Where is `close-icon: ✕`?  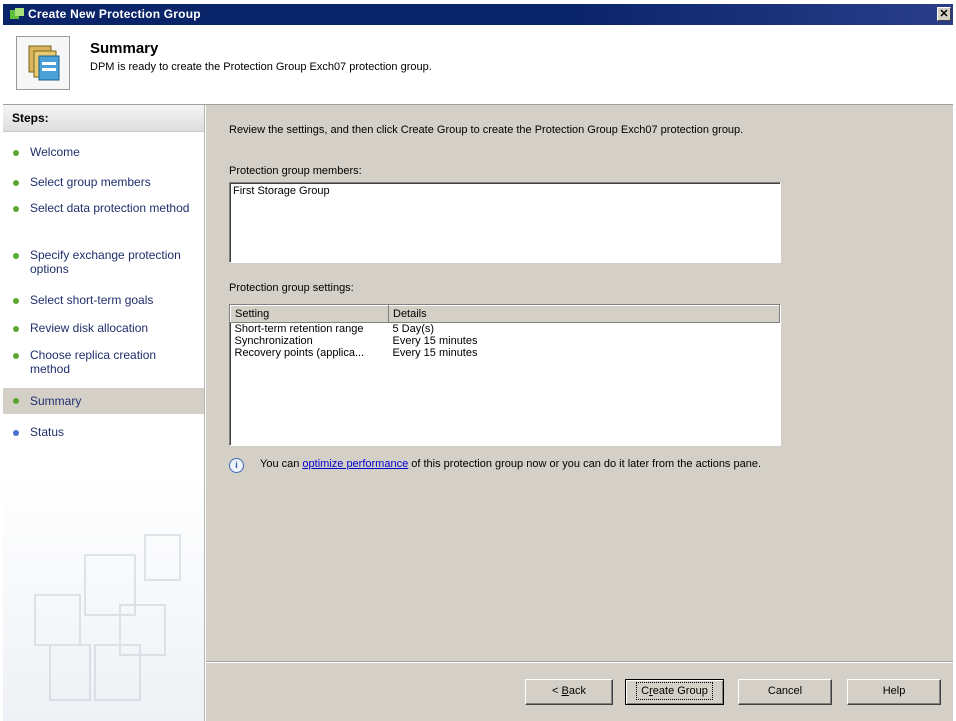
close-icon: ✕ is located at coordinates (944, 14).